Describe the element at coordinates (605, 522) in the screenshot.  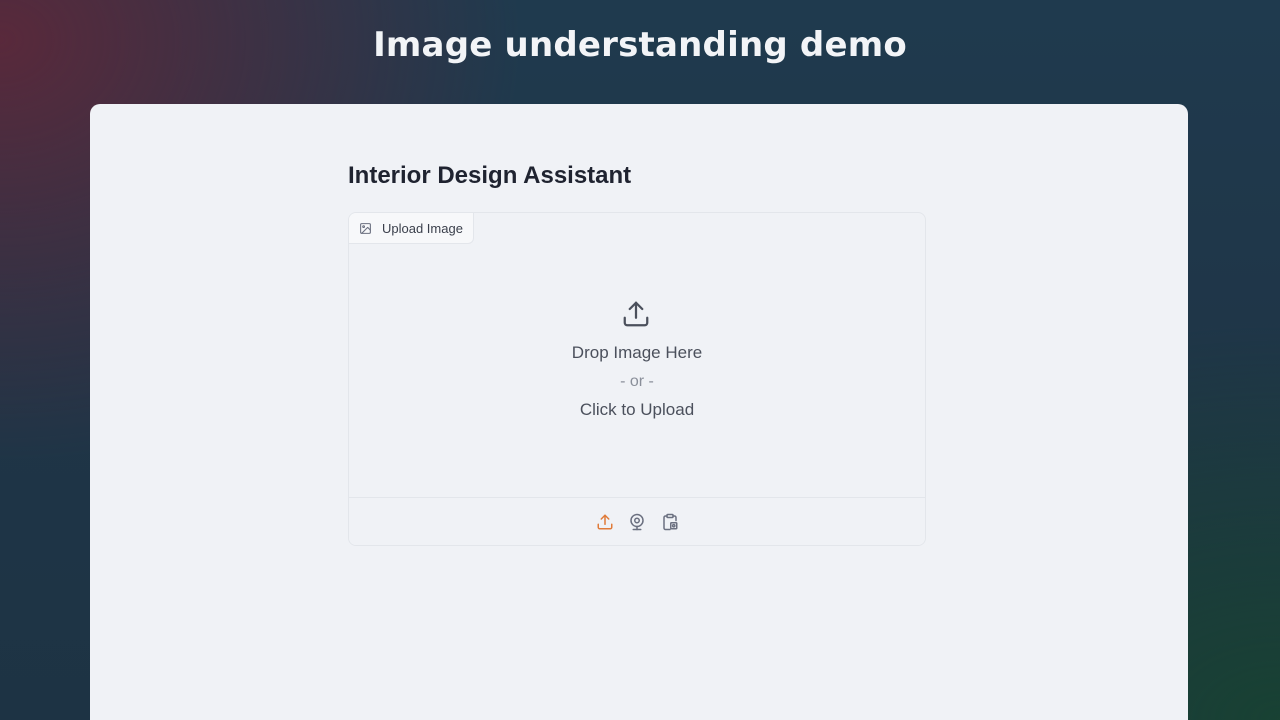
I see `upload-source-icon` at that location.